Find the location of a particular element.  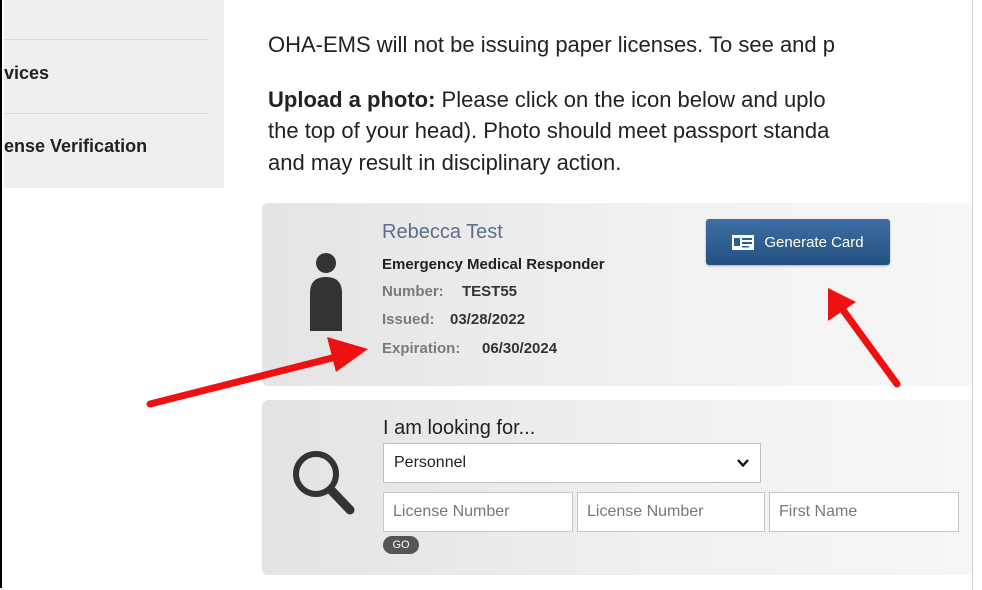

person-icon is located at coordinates (326, 292).